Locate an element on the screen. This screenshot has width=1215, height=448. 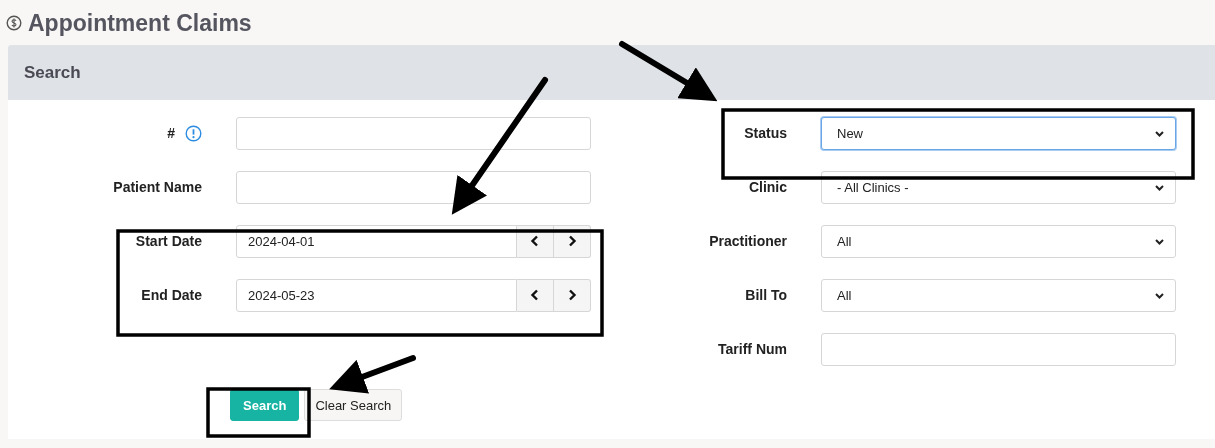
dropdown: New is located at coordinates (998, 133).